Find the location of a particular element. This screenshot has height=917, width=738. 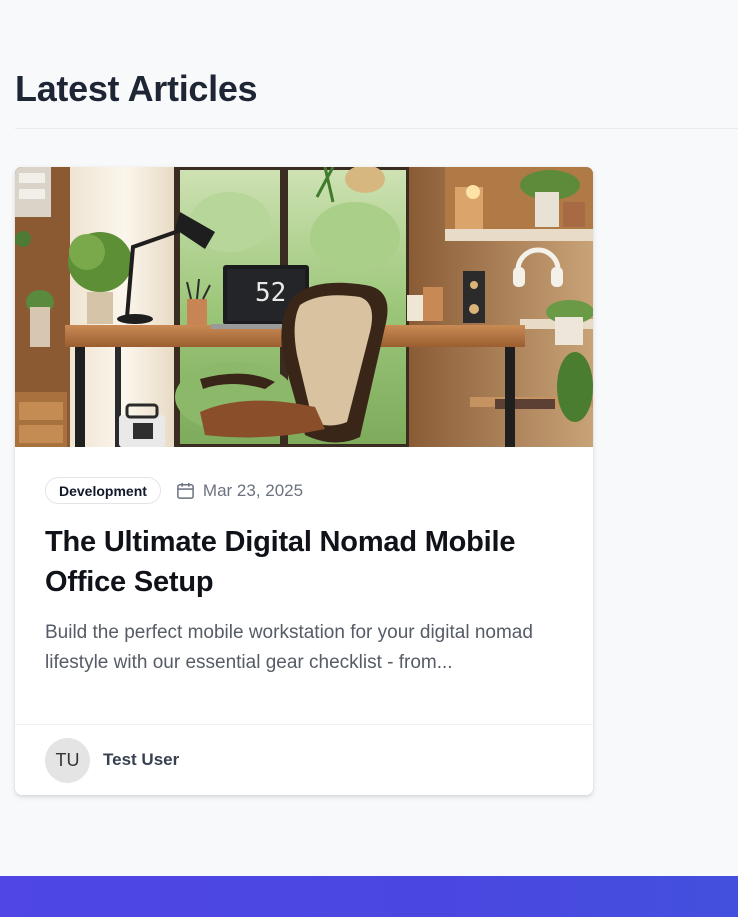

site-footer-band is located at coordinates (369, 896).